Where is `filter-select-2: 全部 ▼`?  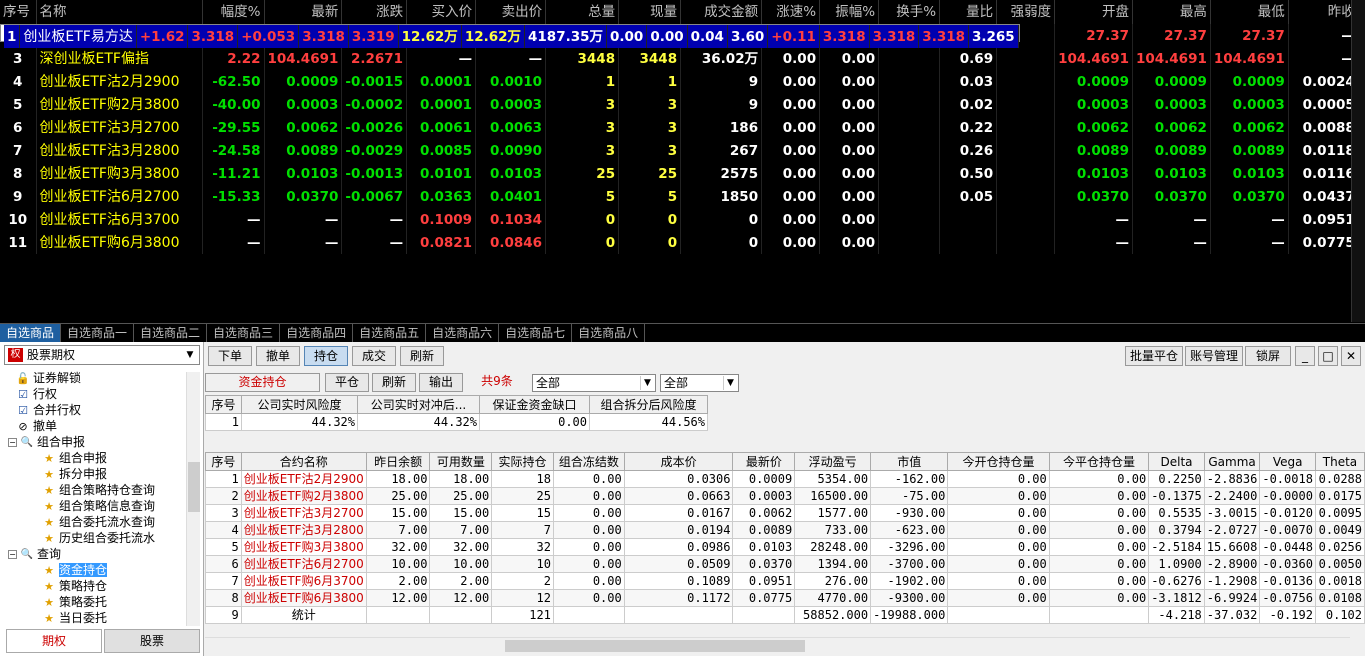
filter-select-2: 全部 ▼ is located at coordinates (699, 383).